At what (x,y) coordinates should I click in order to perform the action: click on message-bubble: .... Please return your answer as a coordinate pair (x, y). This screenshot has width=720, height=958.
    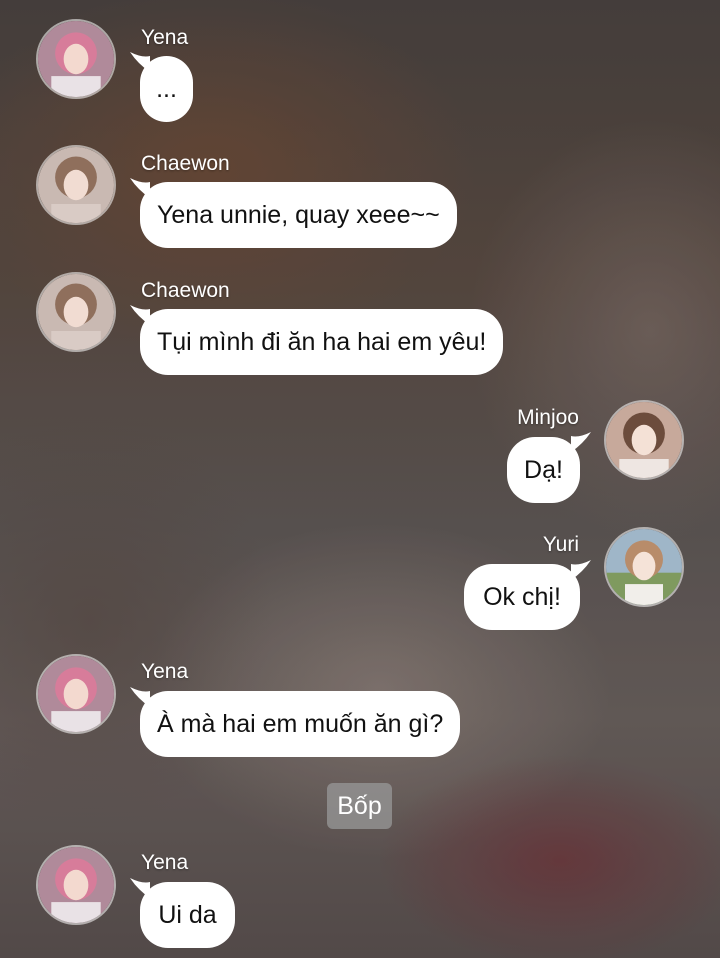
    Looking at the image, I should click on (166, 89).